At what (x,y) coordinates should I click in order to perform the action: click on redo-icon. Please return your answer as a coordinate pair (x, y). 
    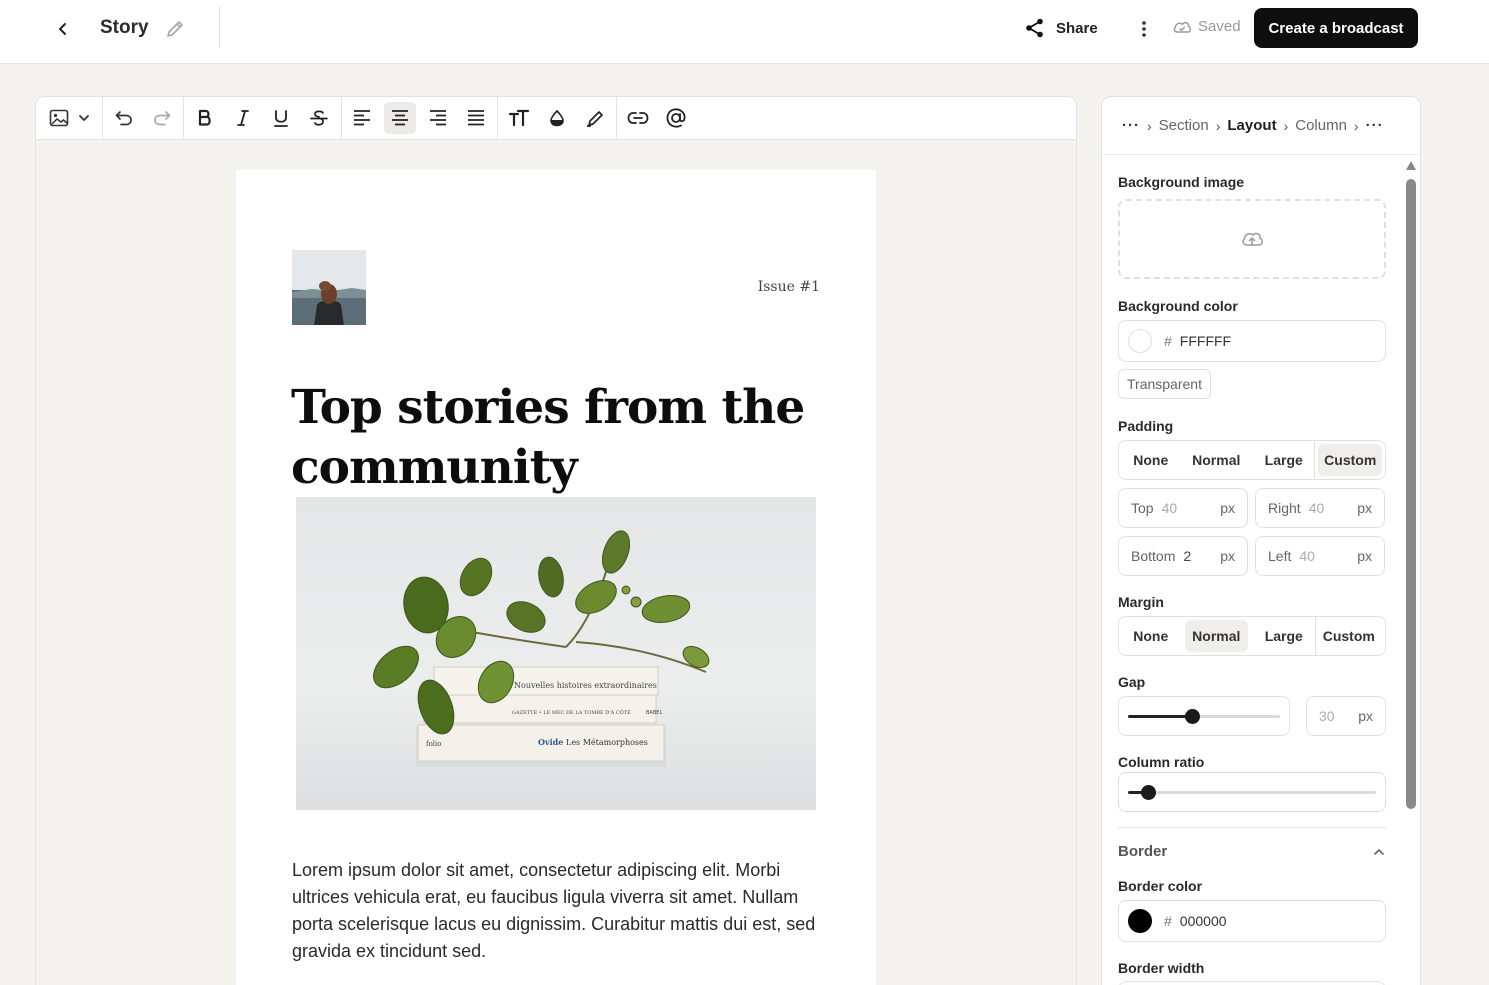
    Looking at the image, I should click on (162, 118).